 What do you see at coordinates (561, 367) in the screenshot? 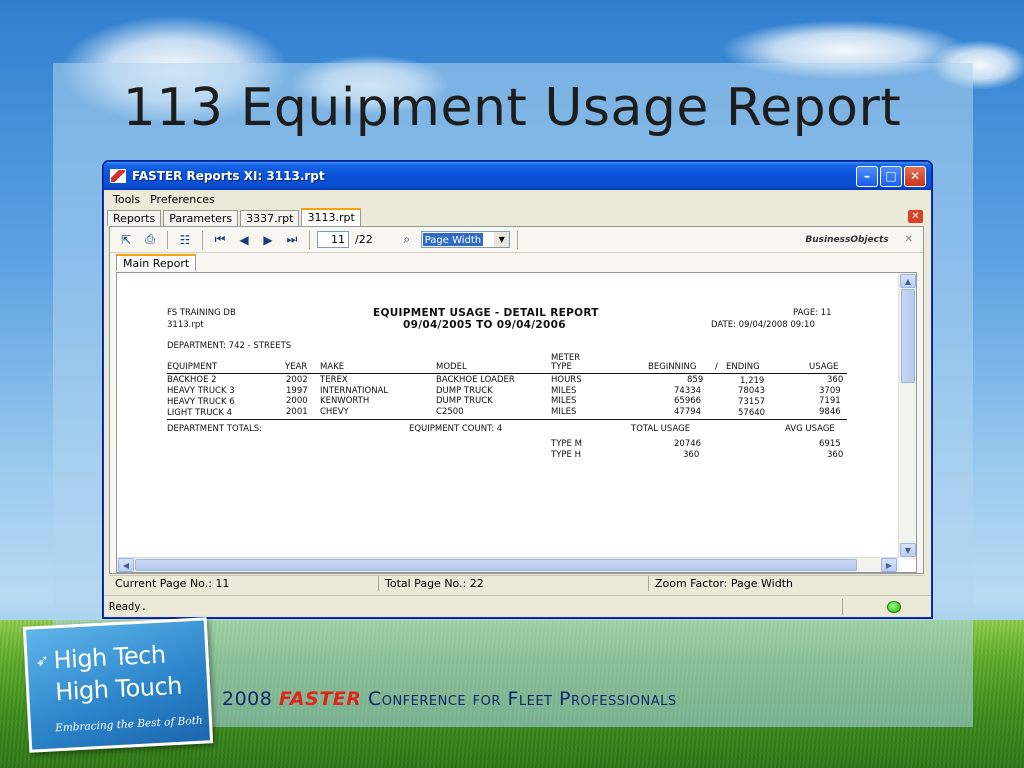
I see `col-header-type: TYPE` at bounding box center [561, 367].